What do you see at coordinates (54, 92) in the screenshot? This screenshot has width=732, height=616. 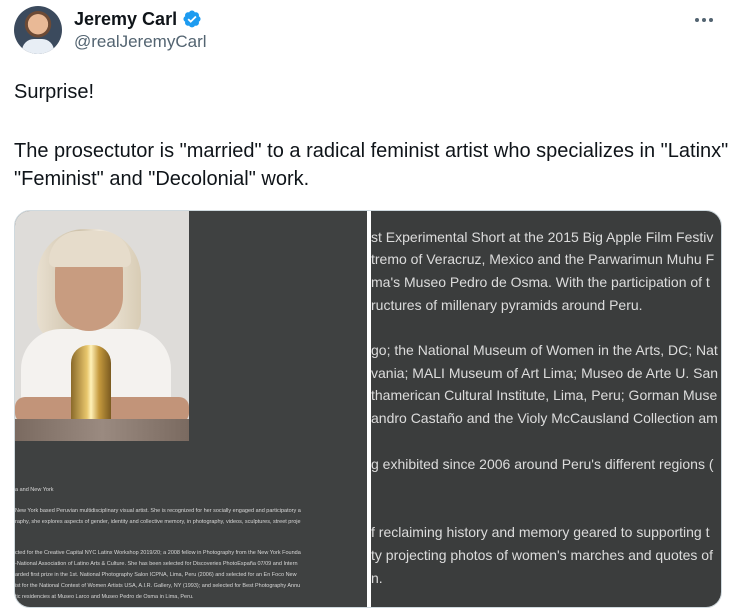 I see `tweet-text-line-1: Surprise!` at bounding box center [54, 92].